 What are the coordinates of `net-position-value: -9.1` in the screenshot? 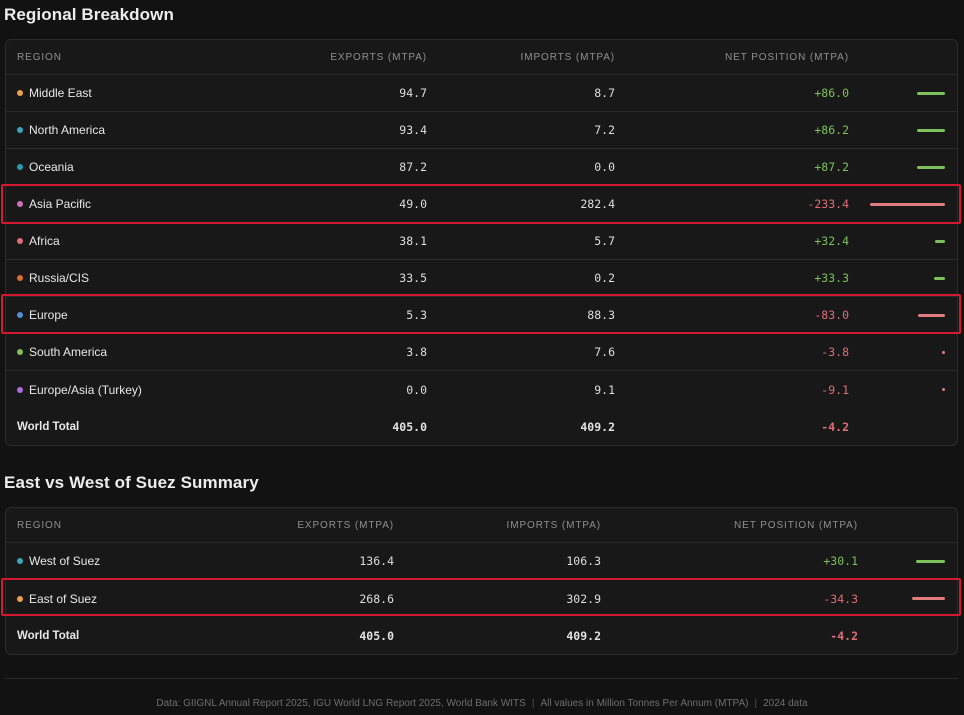 It's located at (835, 389).